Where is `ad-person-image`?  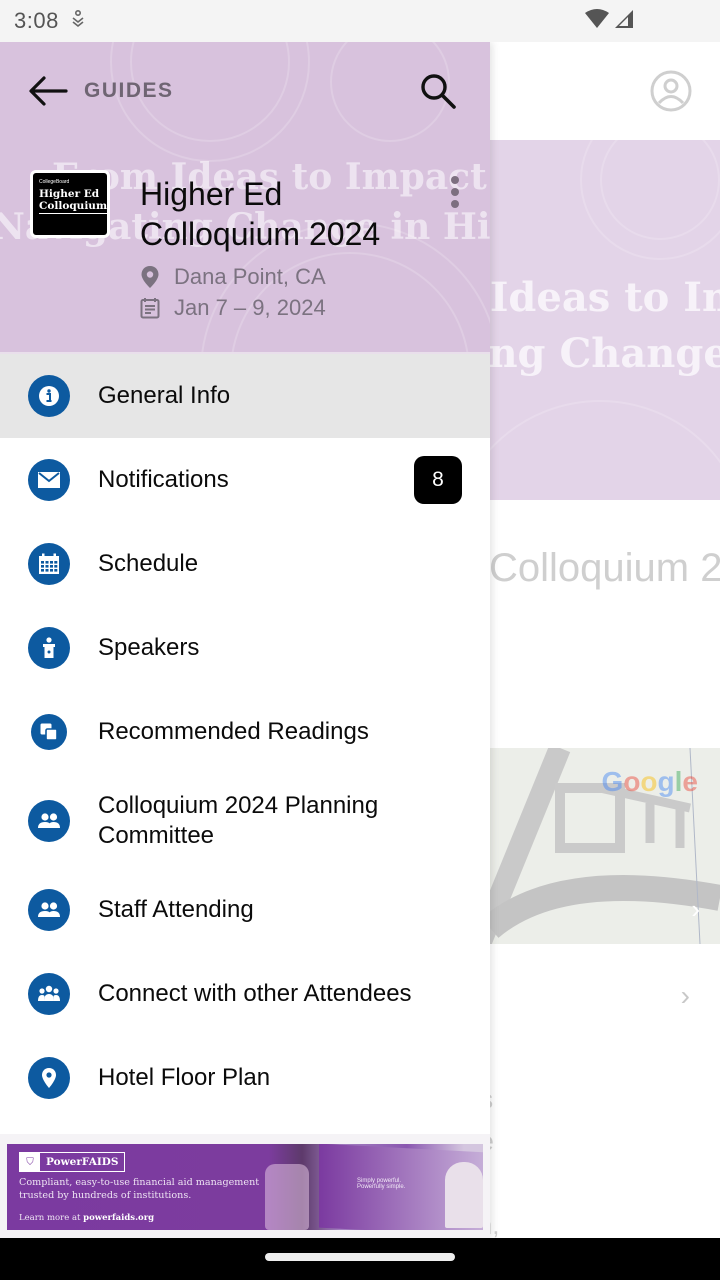 ad-person-image is located at coordinates (464, 1195).